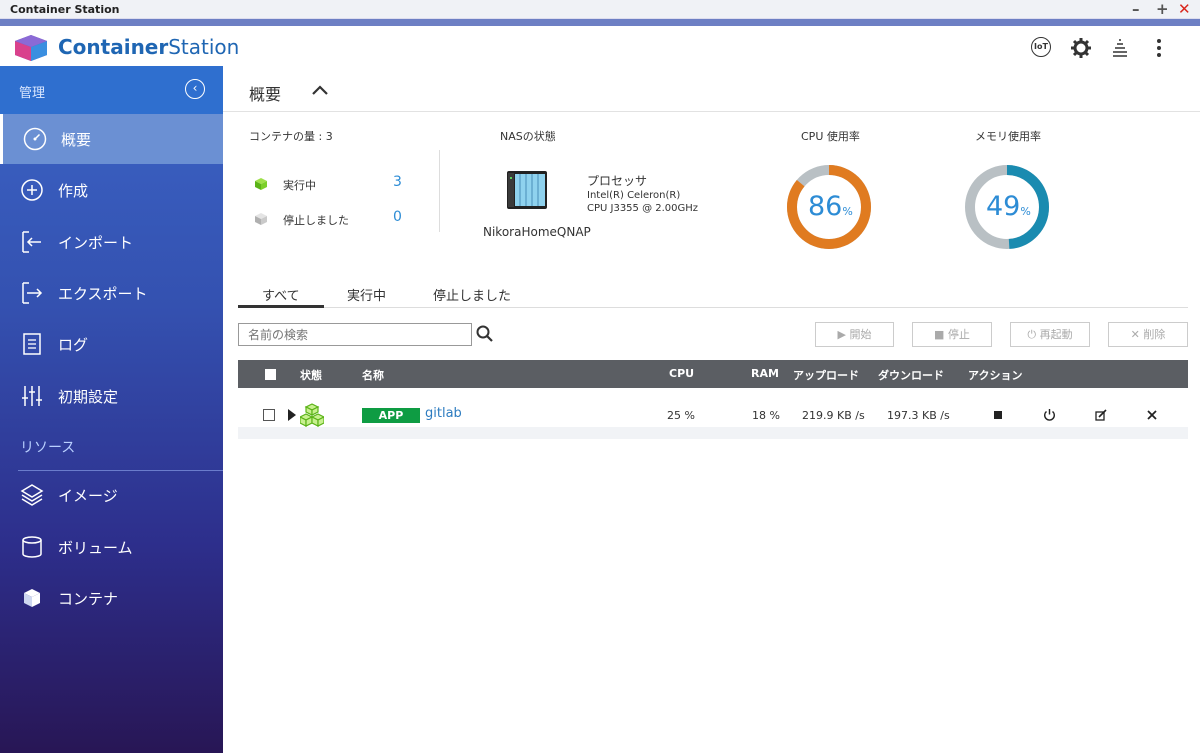  What do you see at coordinates (439, 191) in the screenshot?
I see `overview-separator` at bounding box center [439, 191].